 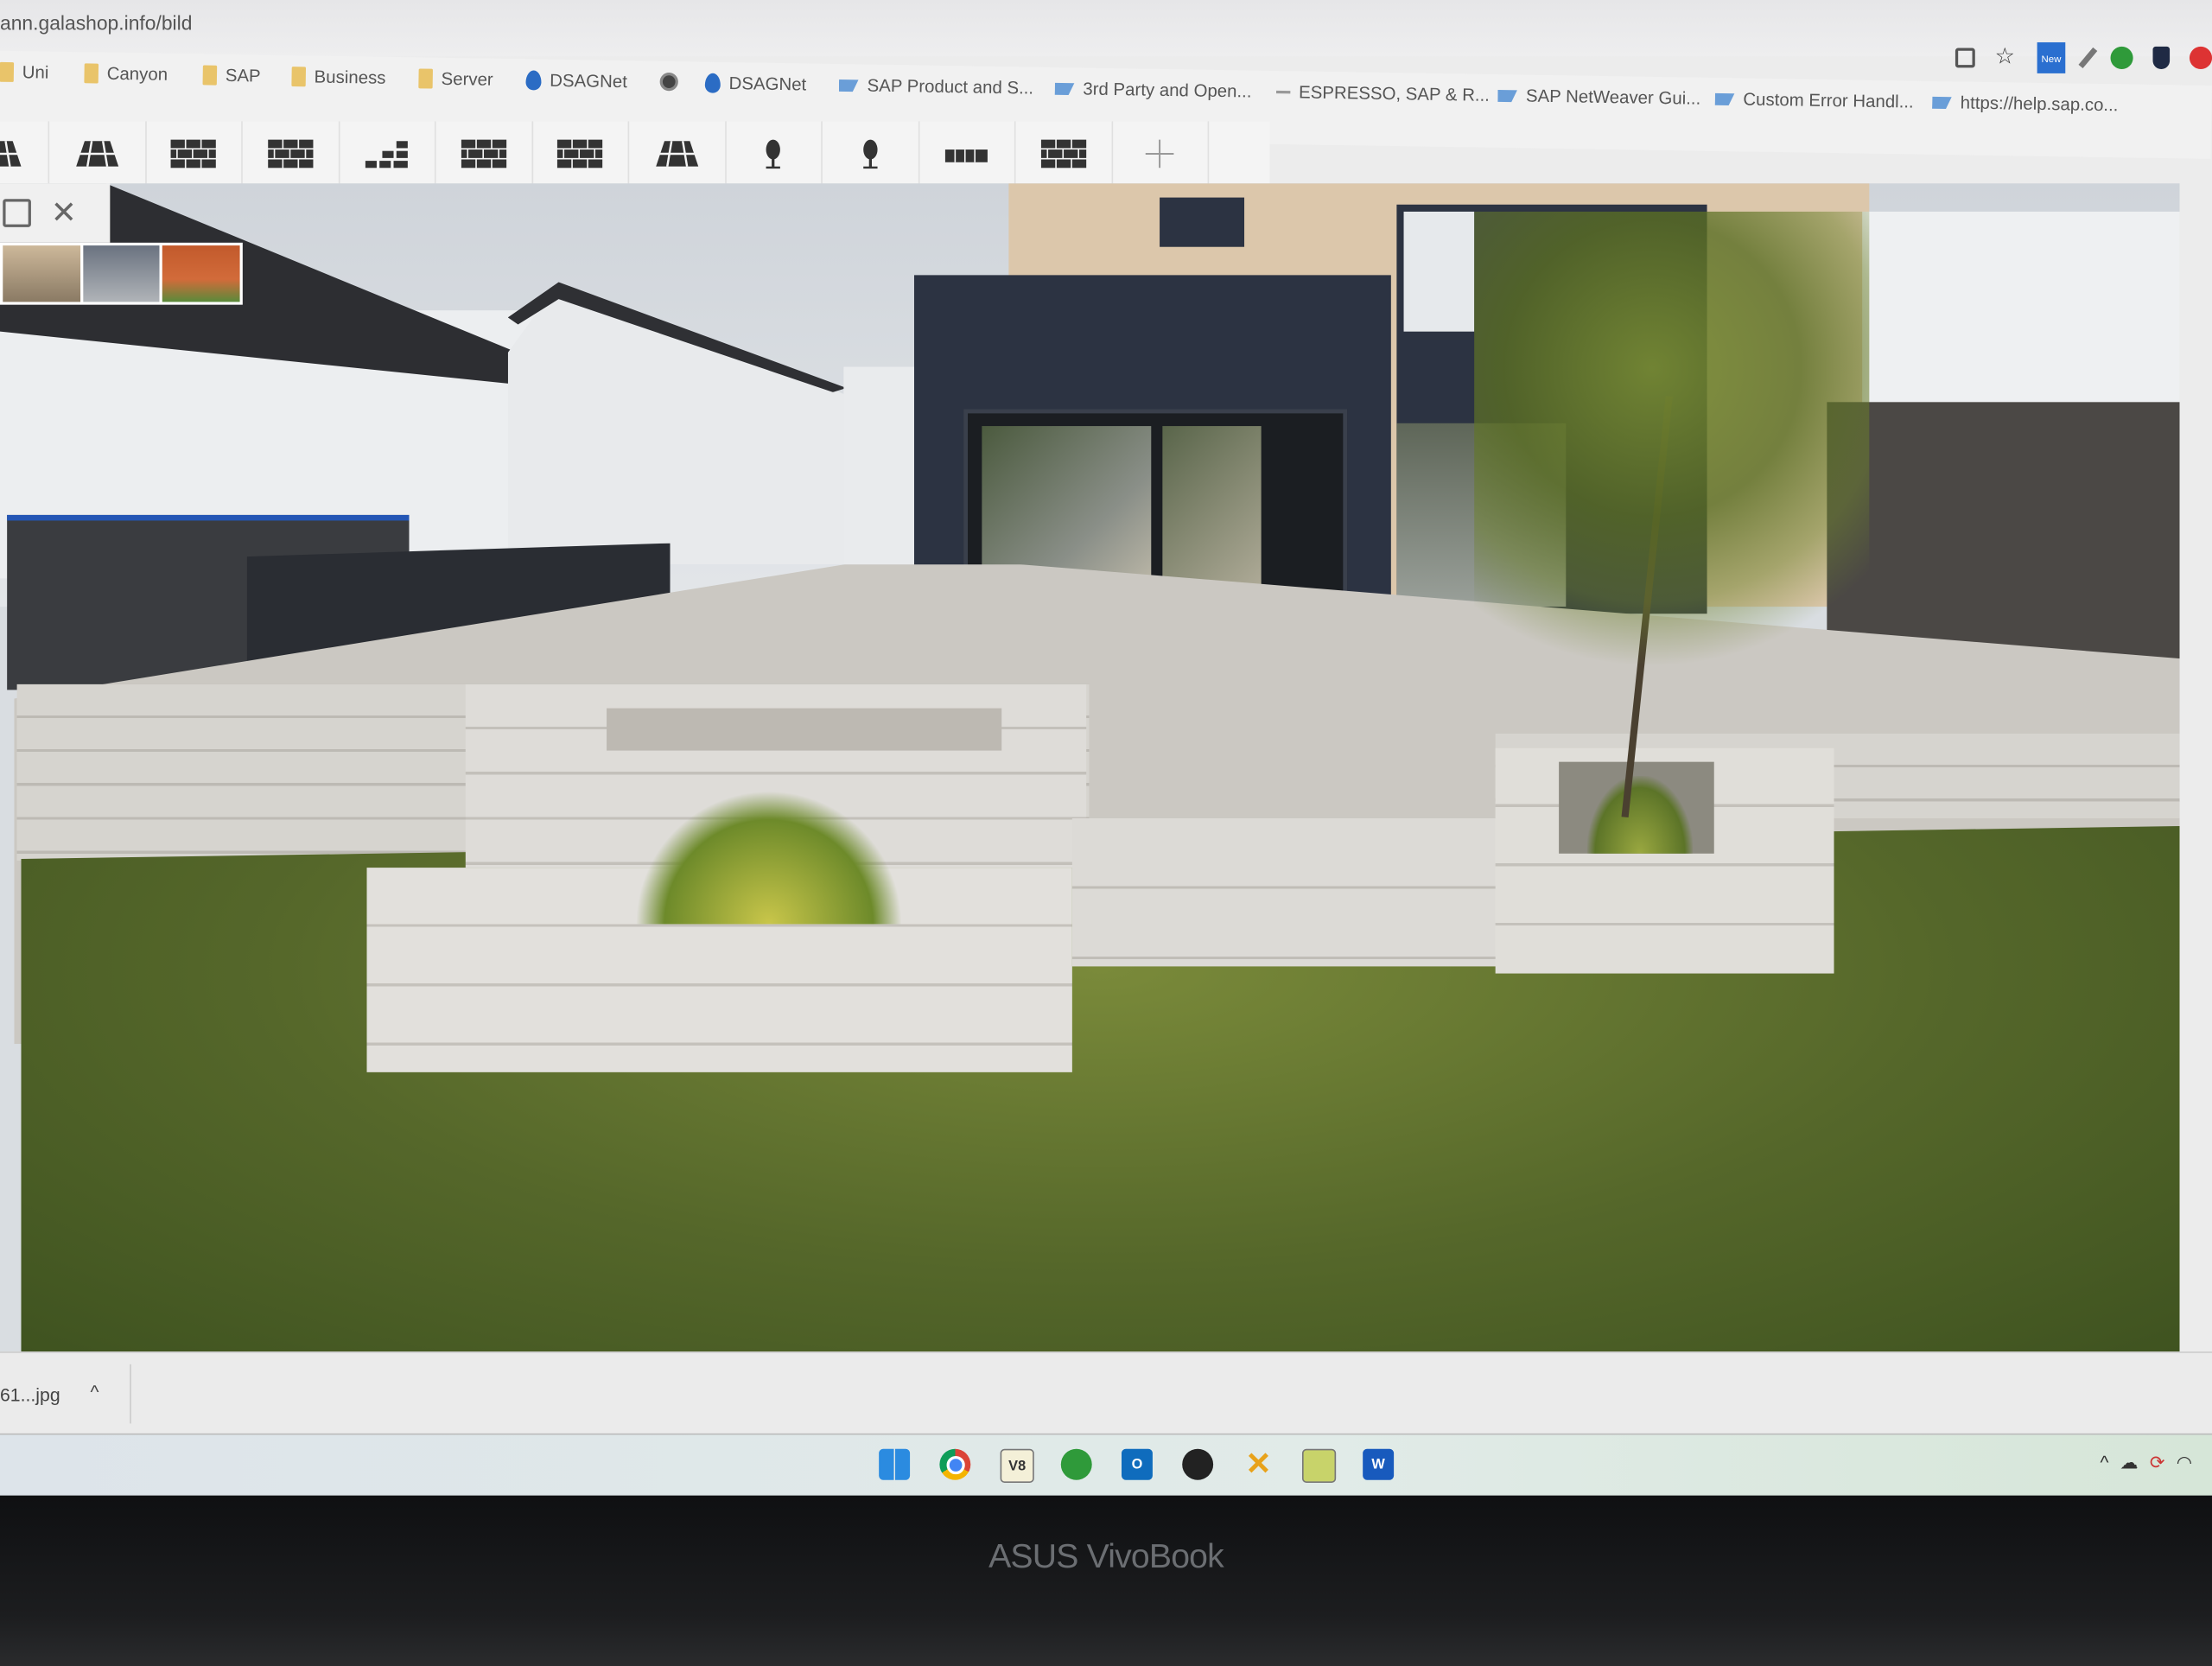 What do you see at coordinates (1106, 1557) in the screenshot?
I see `laptop-brand-logo: ASUS VivoBook` at bounding box center [1106, 1557].